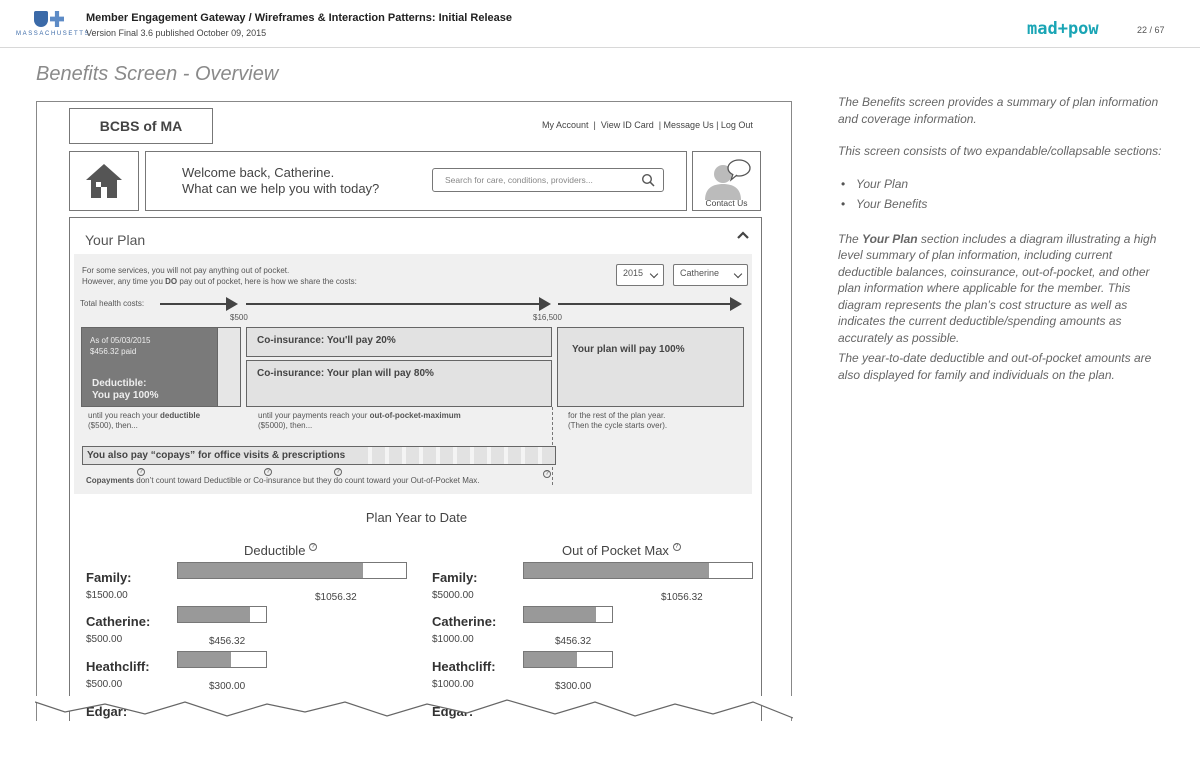  What do you see at coordinates (1003, 204) in the screenshot?
I see `note-list-item: Your Benefits` at bounding box center [1003, 204].